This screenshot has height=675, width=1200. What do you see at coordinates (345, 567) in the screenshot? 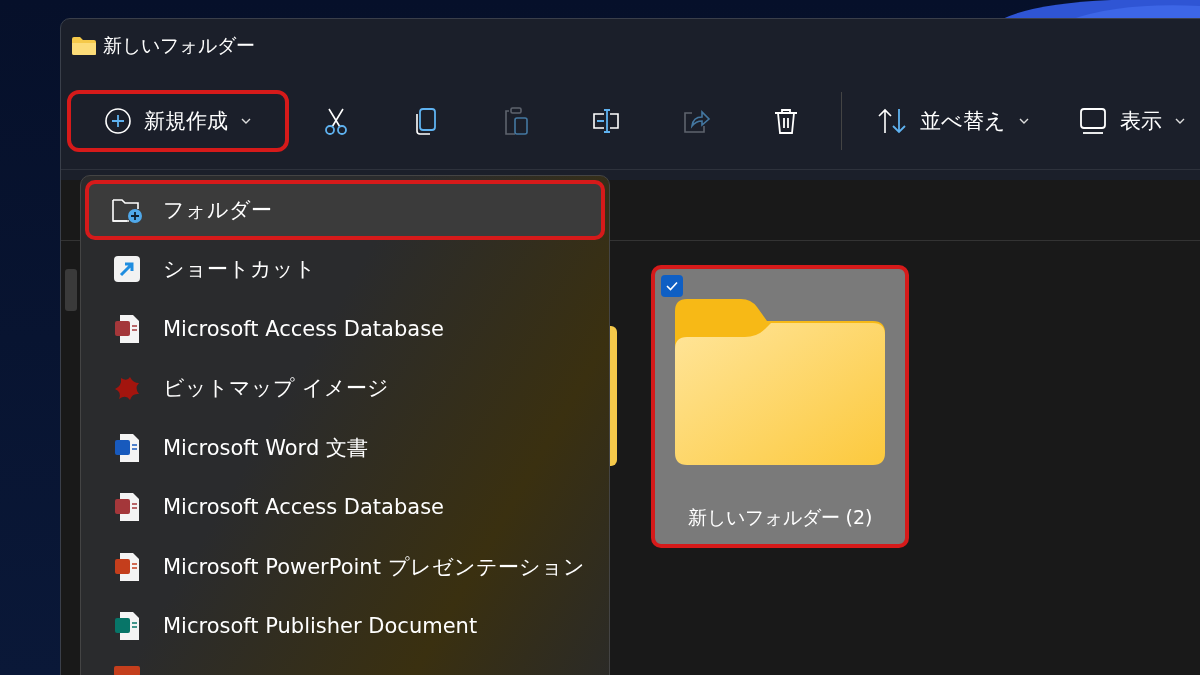
I see `menu-item: Microsoft PowerPoint プレゼンテーション` at bounding box center [345, 567].